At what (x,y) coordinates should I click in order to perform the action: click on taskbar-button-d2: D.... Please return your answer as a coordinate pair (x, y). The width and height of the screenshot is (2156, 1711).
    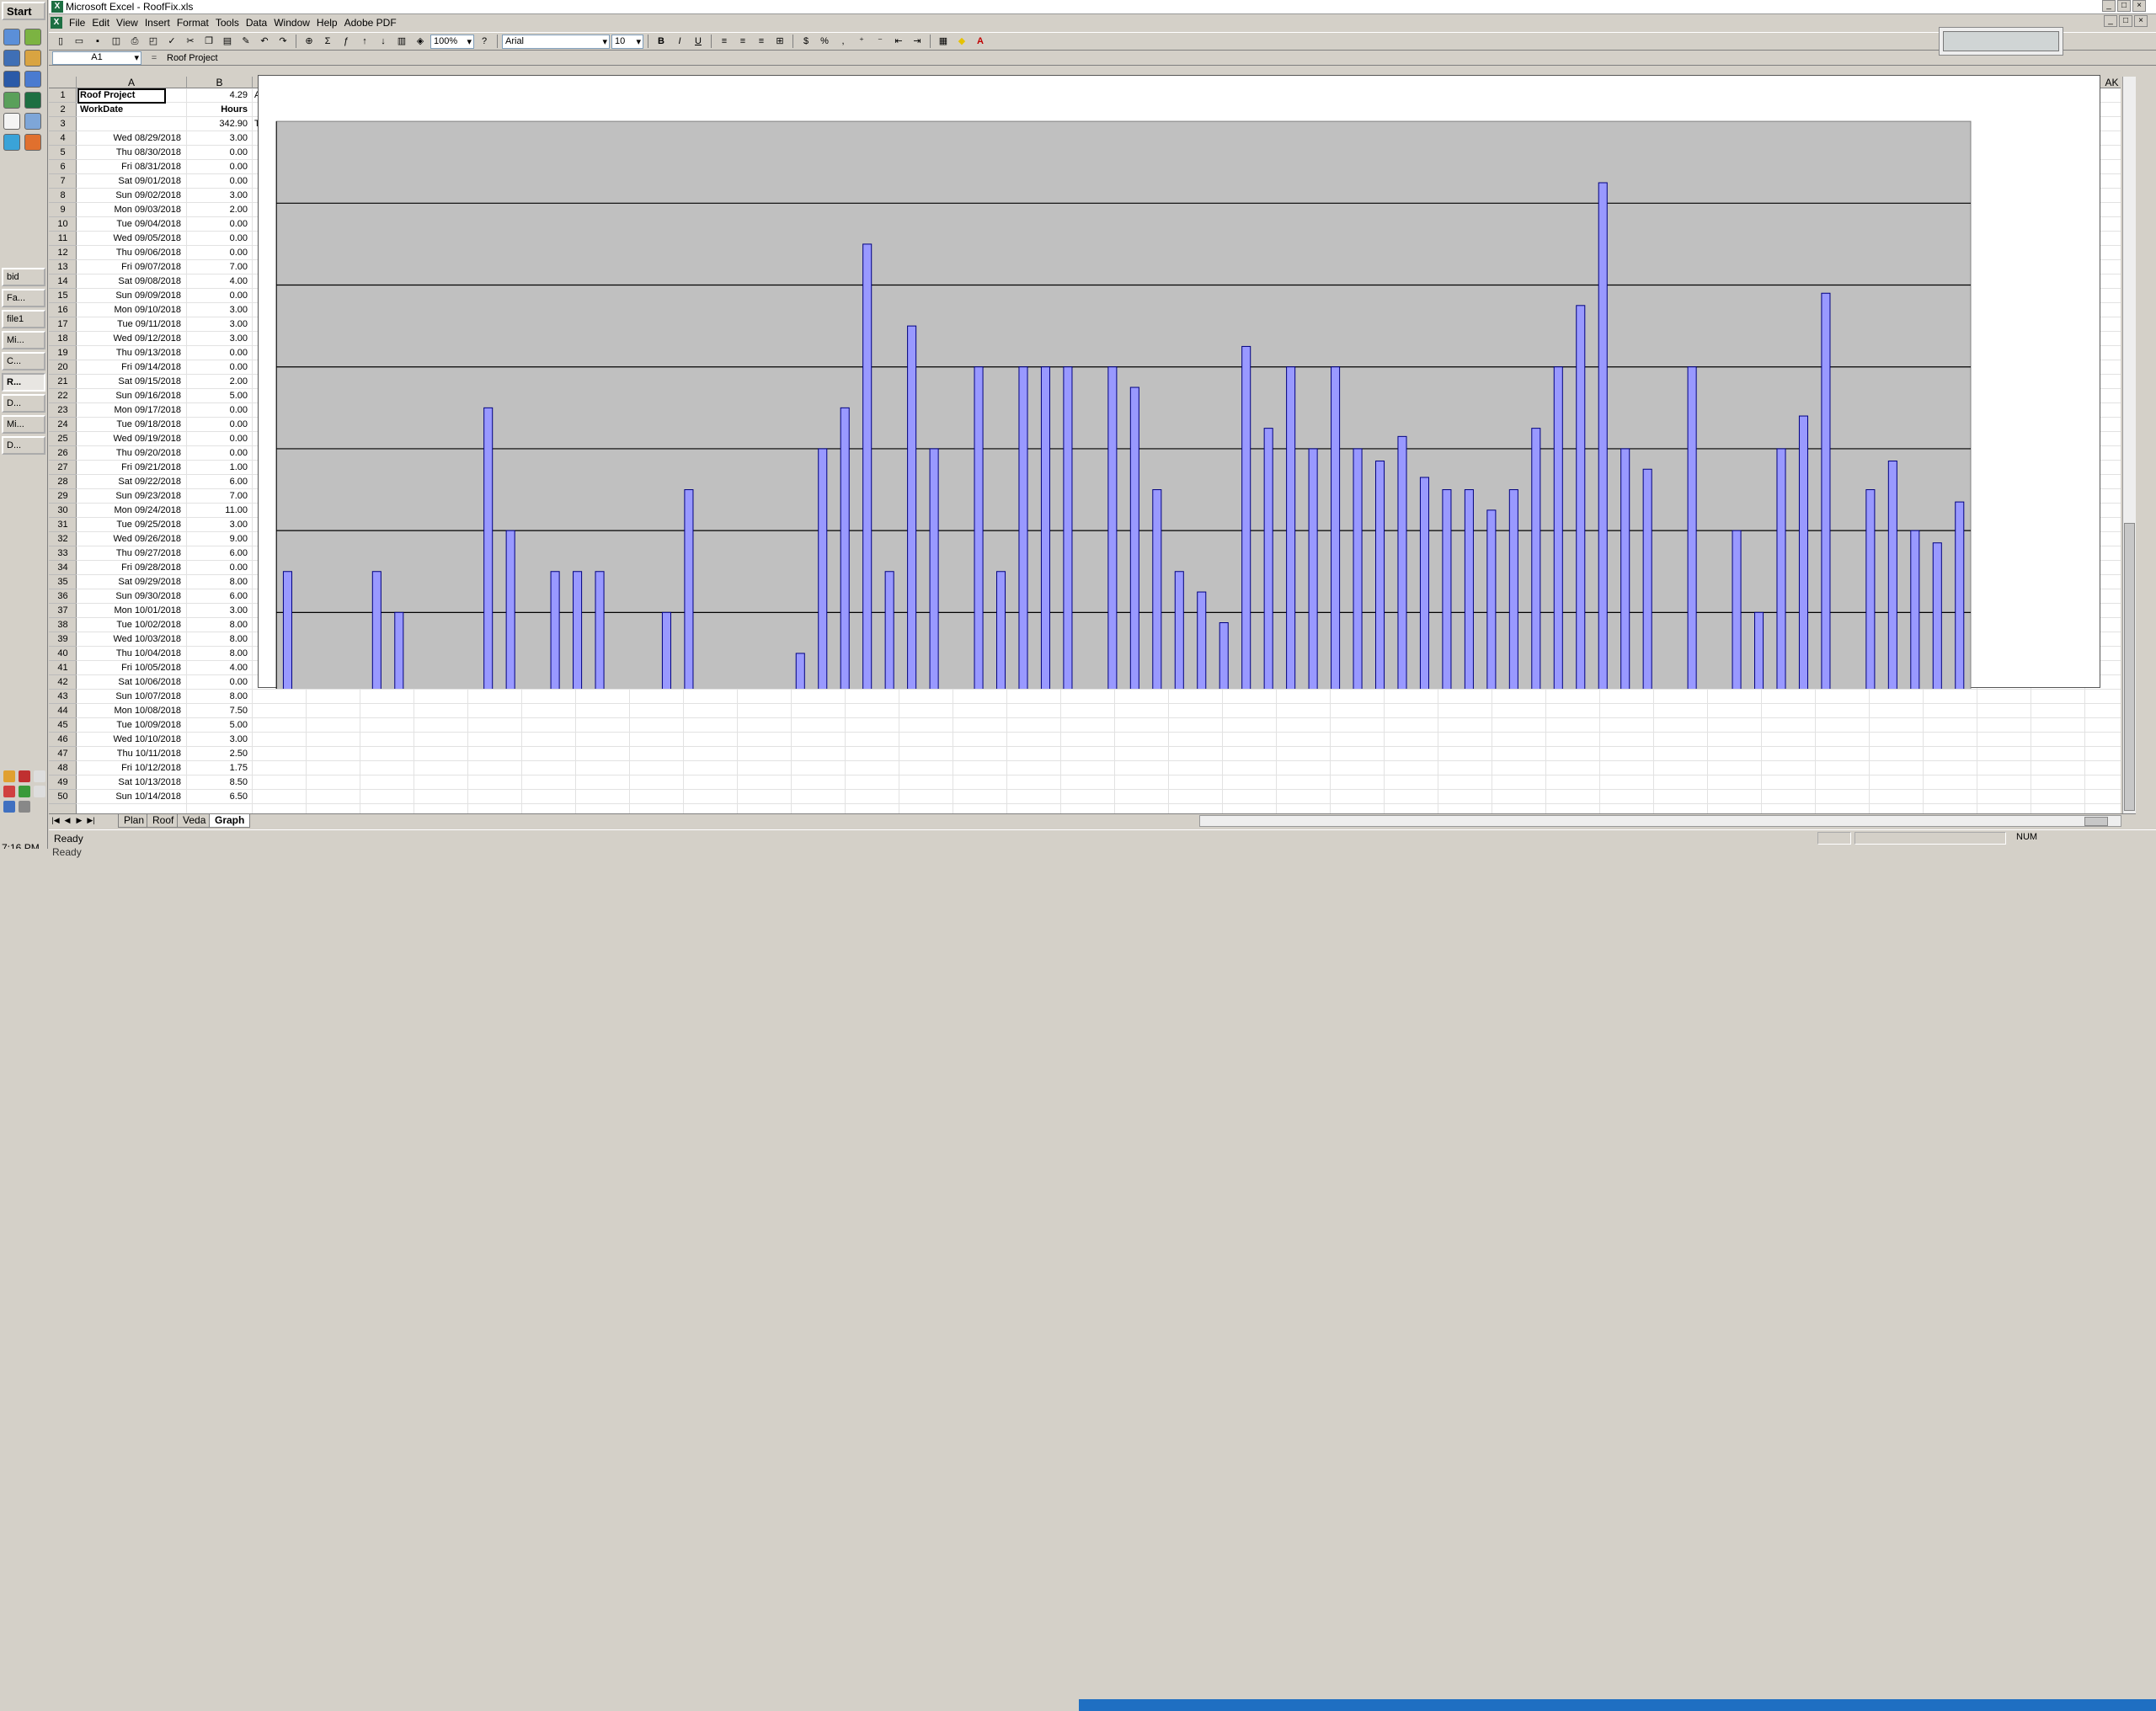
    Looking at the image, I should click on (23, 445).